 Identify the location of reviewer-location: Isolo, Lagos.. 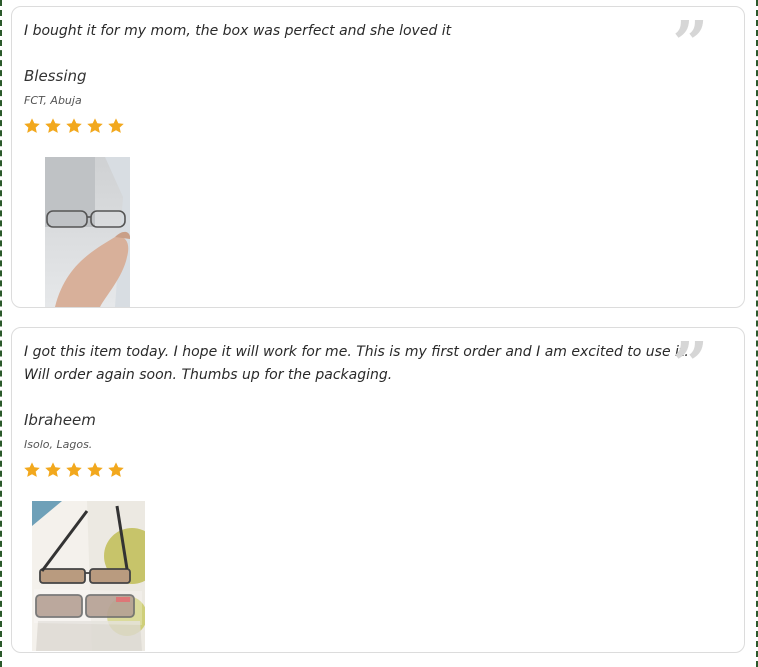
(58, 444).